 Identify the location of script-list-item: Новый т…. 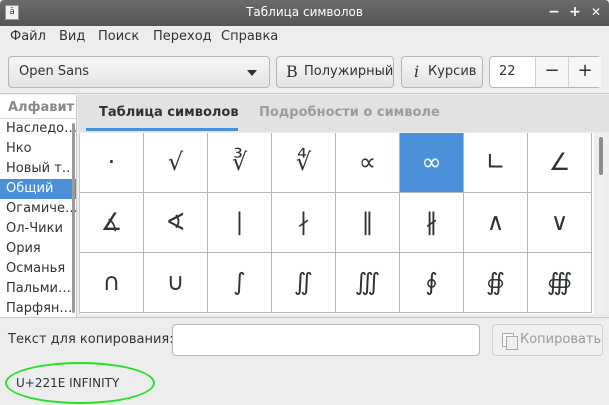
(38, 169).